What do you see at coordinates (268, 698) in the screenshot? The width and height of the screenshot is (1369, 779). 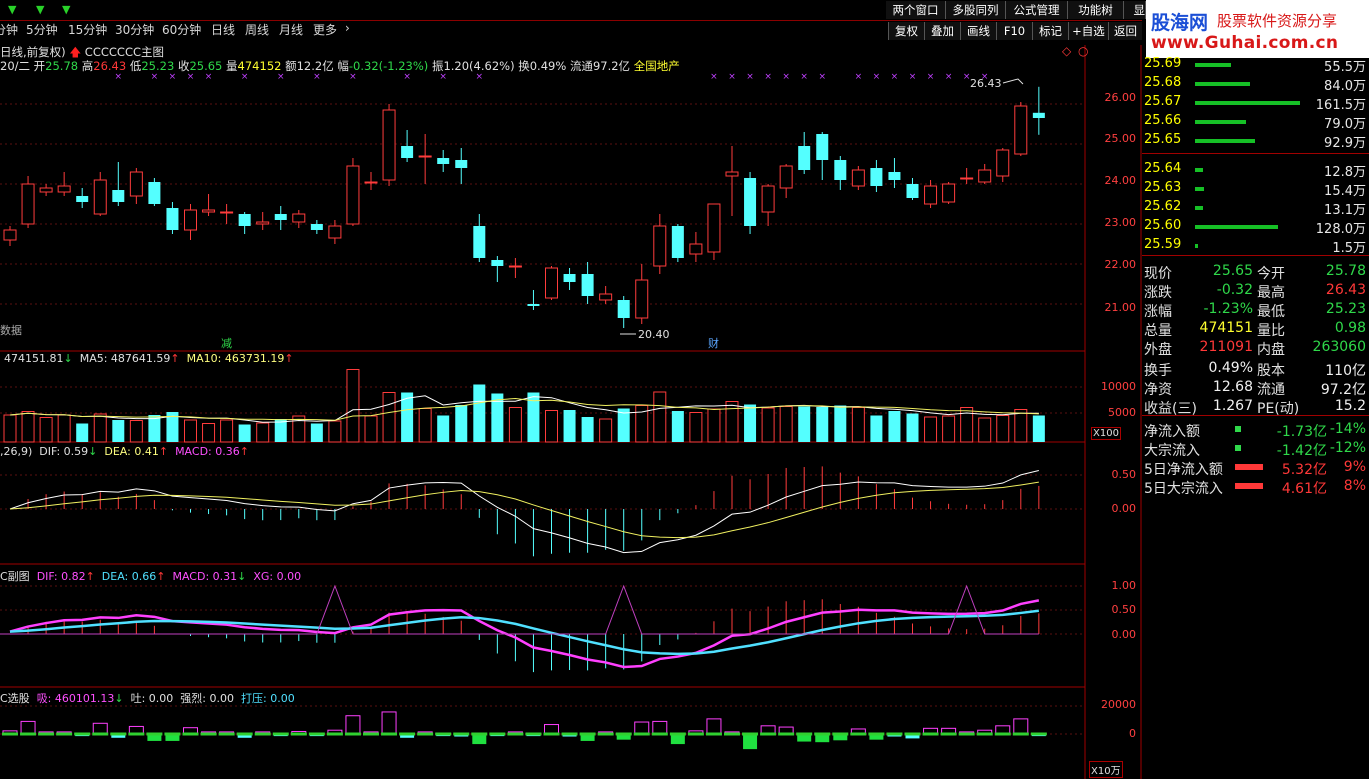 I see `pick-daya: 打压: 0.00` at bounding box center [268, 698].